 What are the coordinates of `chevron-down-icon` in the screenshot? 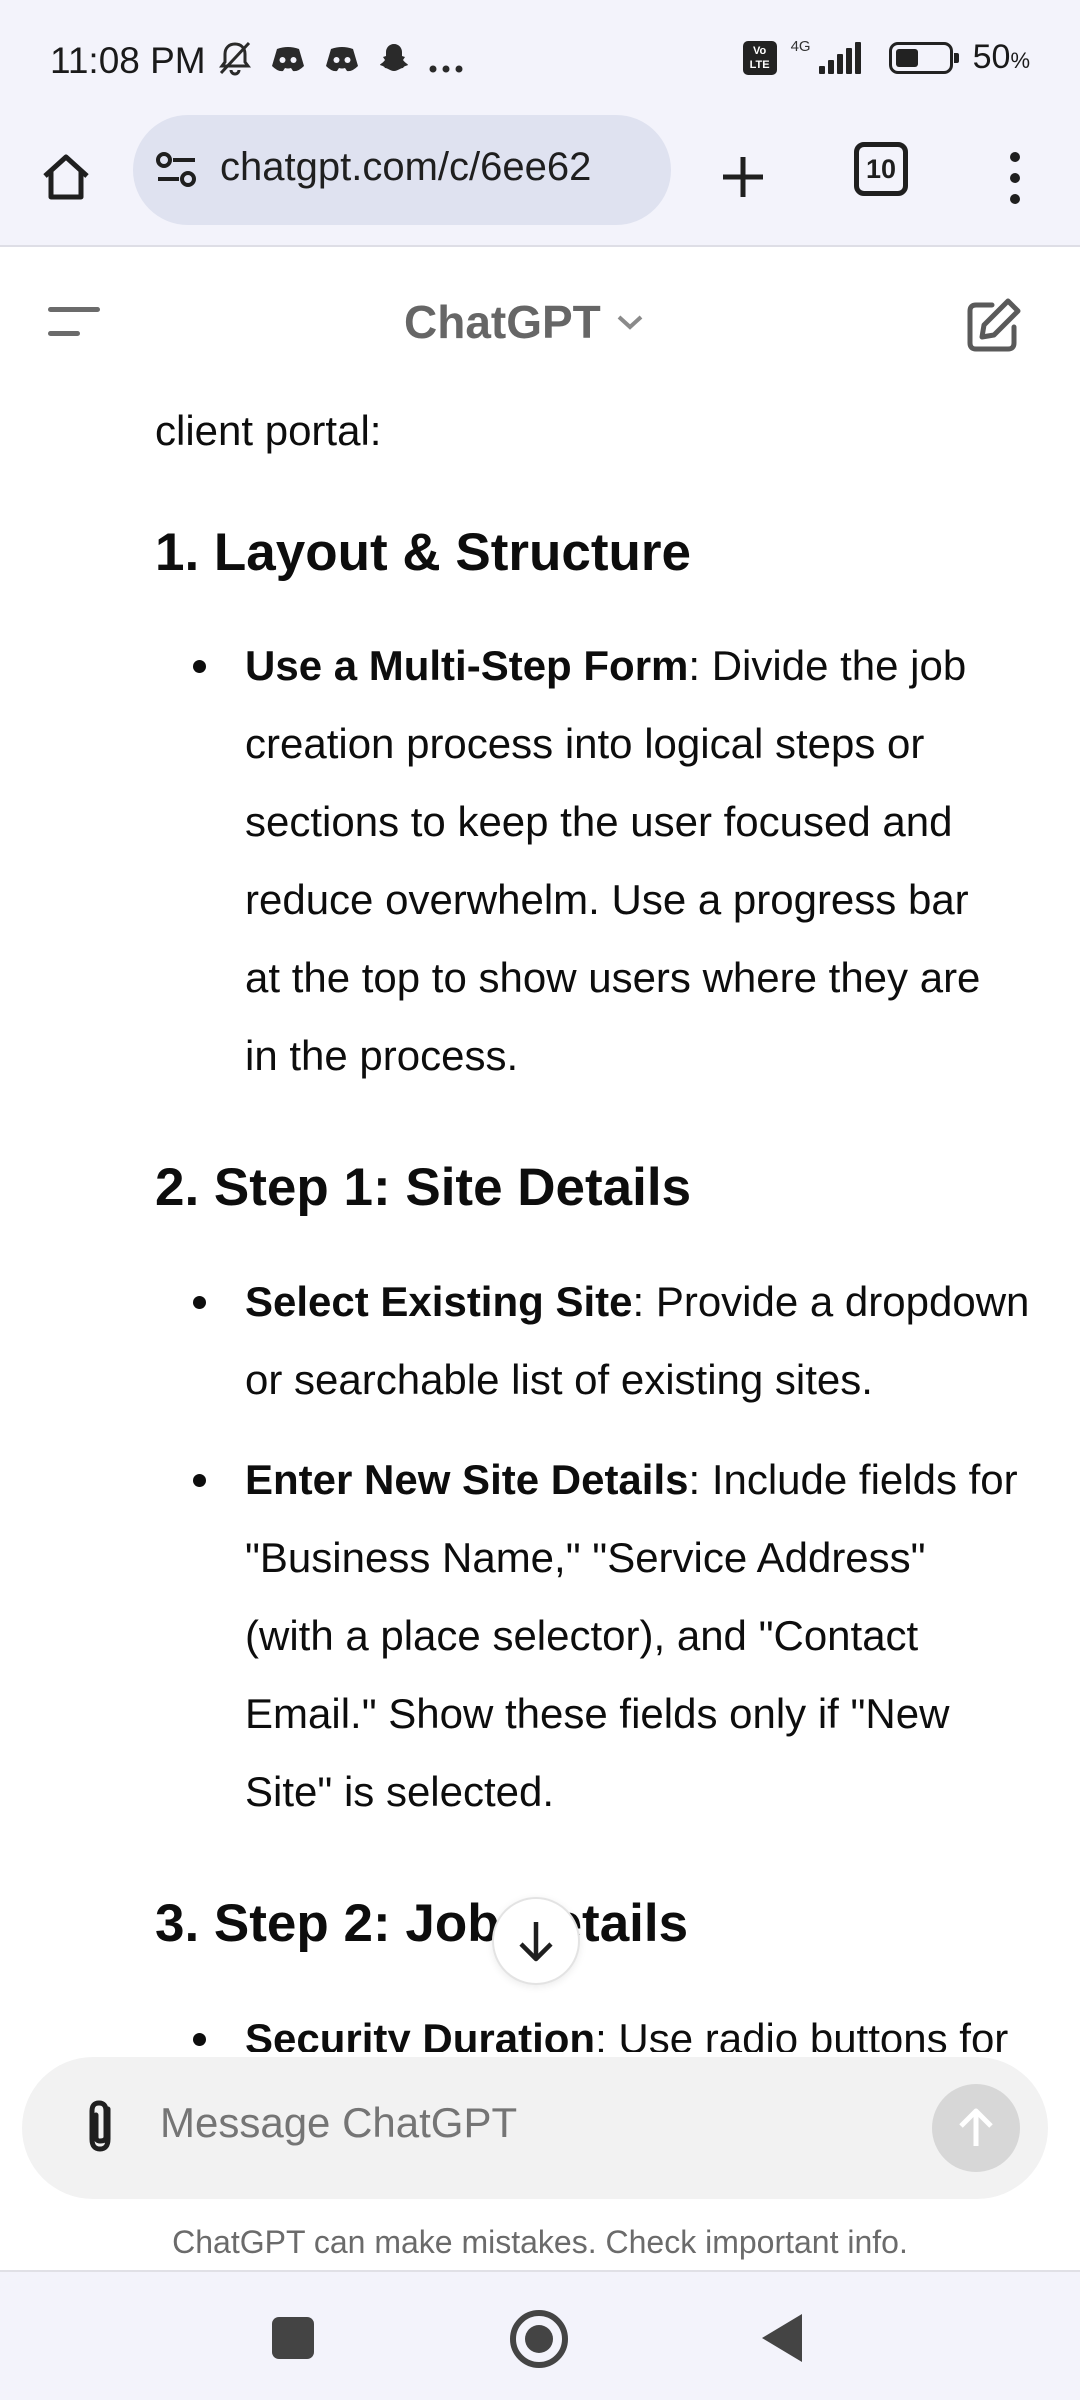 It's located at (630, 322).